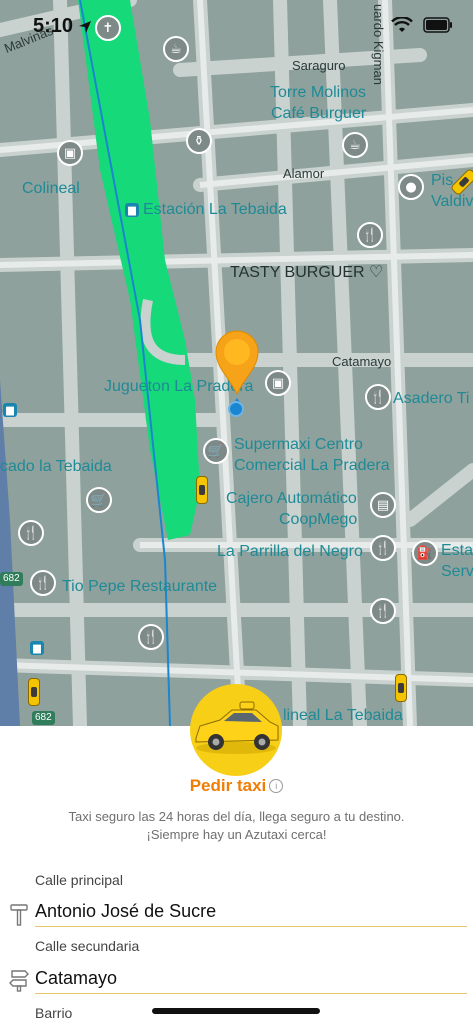 The height and width of the screenshot is (1024, 473). What do you see at coordinates (319, 65) in the screenshot?
I see `road-label-saraguro: Saraguro` at bounding box center [319, 65].